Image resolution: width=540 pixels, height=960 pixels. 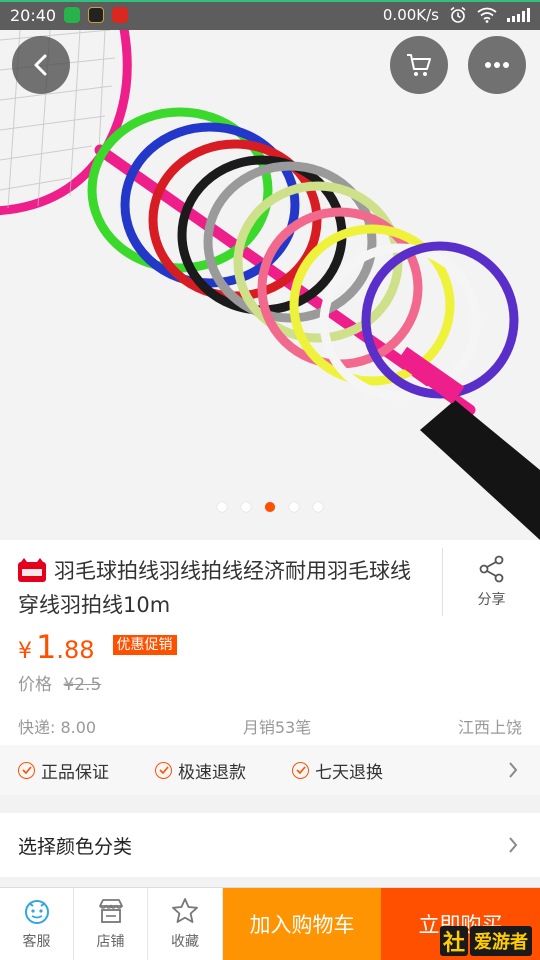 I want to click on customer-service-icon, so click(x=36, y=912).